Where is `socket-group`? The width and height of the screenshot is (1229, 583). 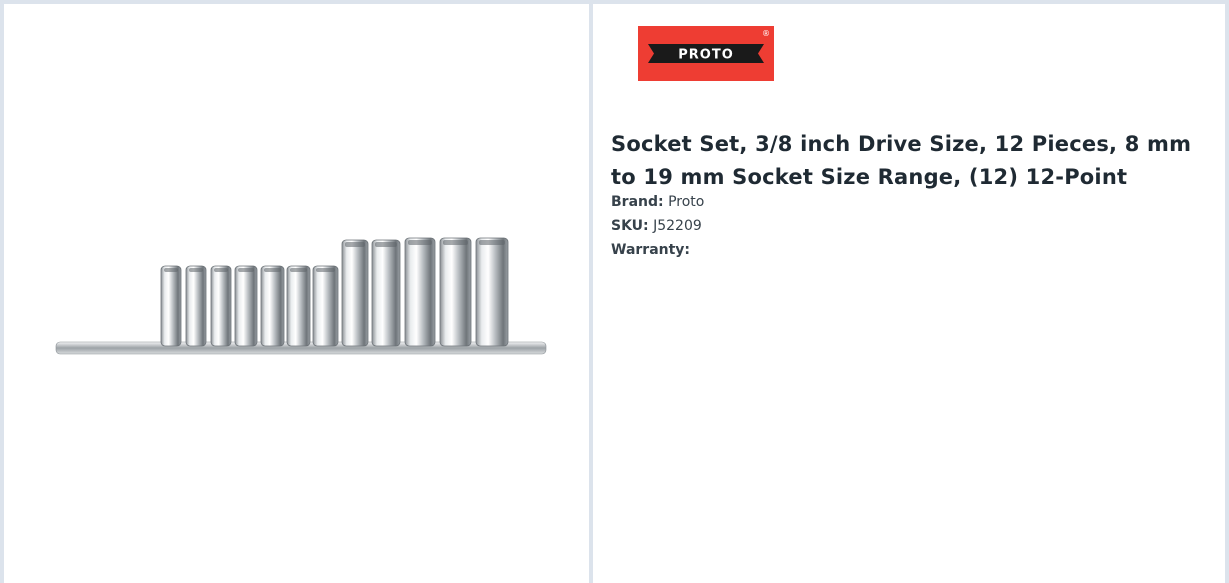 socket-group is located at coordinates (334, 292).